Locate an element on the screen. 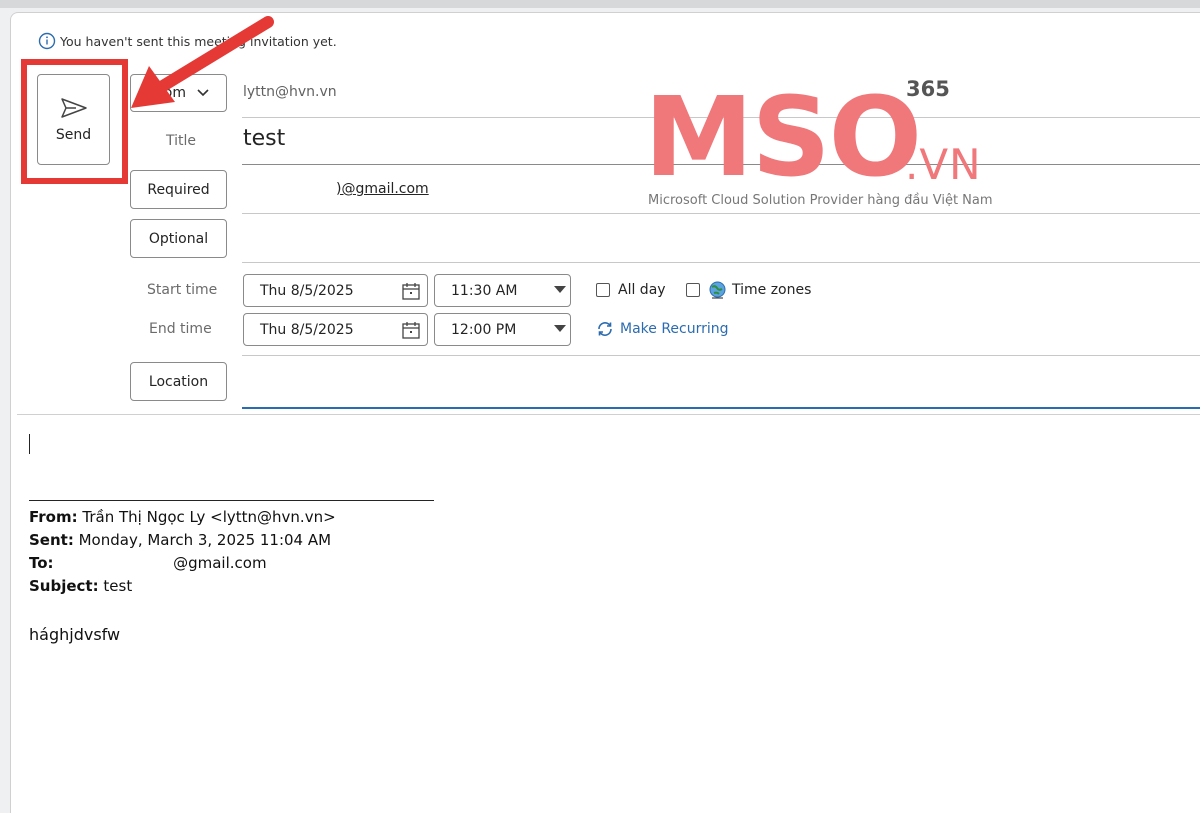 This screenshot has width=1200, height=813. make-recurring-link: Make Recurring is located at coordinates (662, 329).